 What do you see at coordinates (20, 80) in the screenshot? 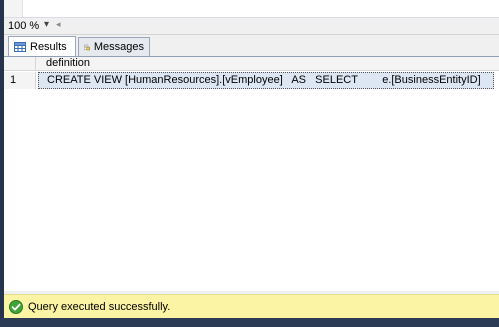
I see `row-number: 1` at bounding box center [20, 80].